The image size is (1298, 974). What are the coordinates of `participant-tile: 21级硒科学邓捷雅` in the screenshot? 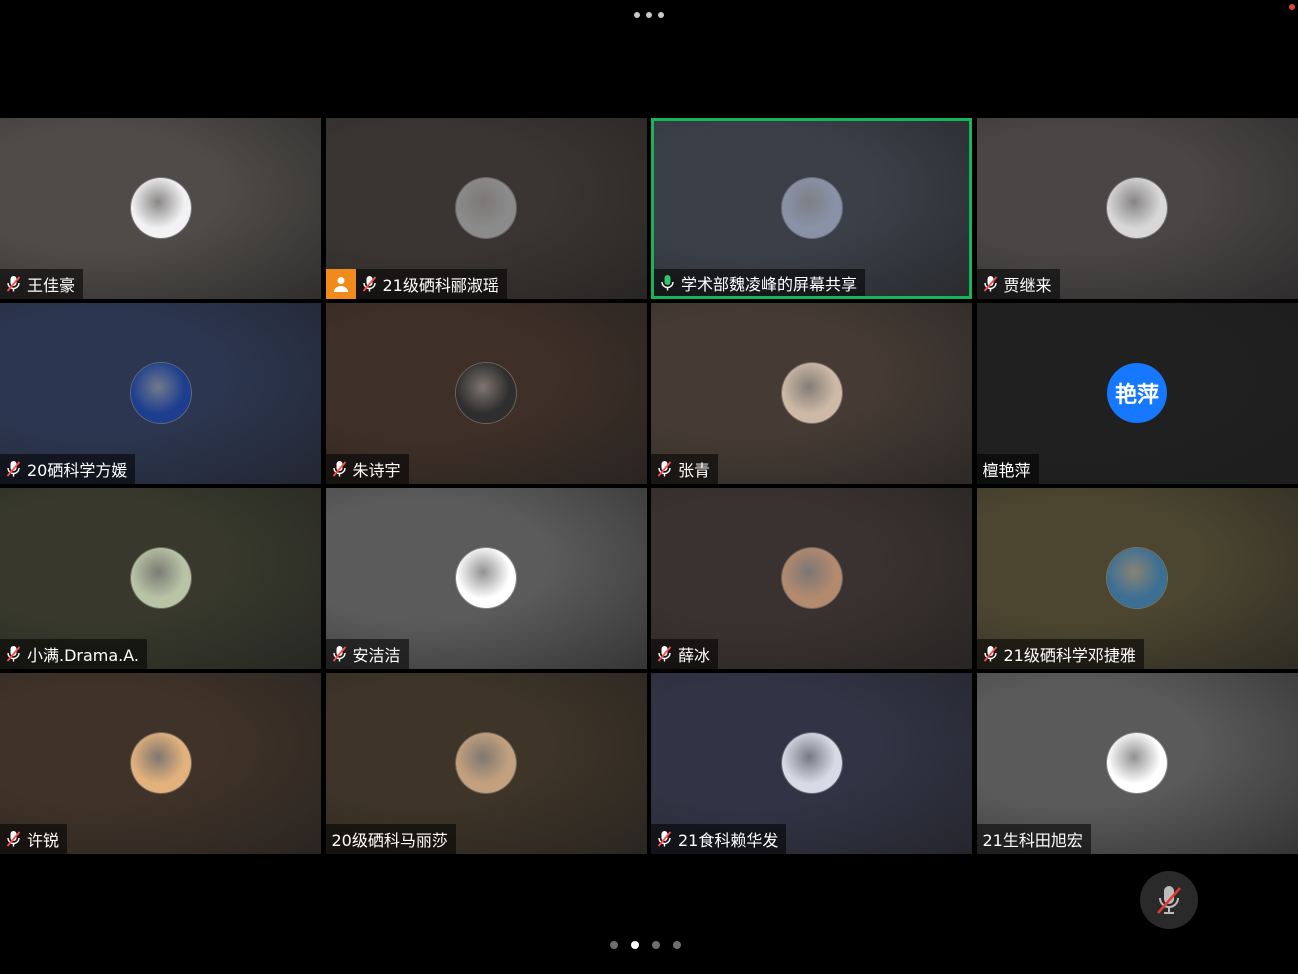 It's located at (1137, 578).